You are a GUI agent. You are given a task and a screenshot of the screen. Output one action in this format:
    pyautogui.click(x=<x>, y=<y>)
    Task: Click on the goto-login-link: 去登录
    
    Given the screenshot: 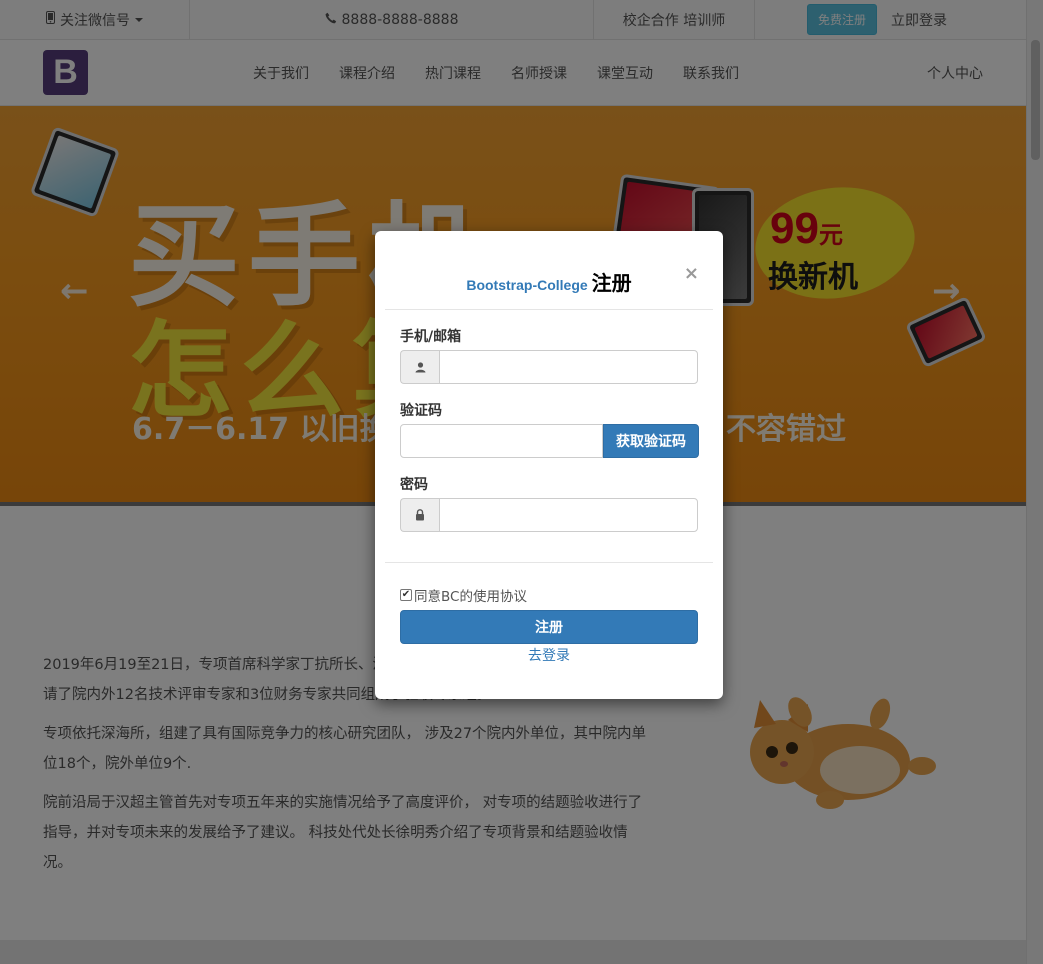 What is the action you would take?
    pyautogui.click(x=549, y=655)
    